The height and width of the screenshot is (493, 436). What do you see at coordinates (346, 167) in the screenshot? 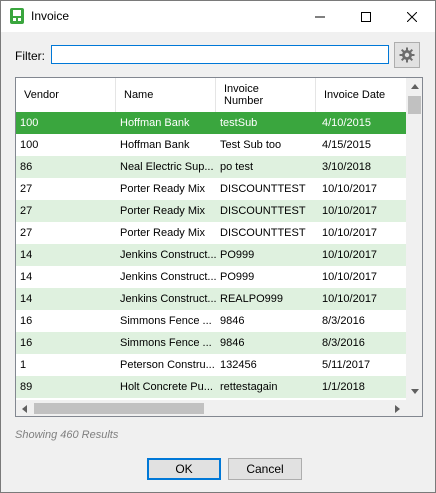
I see `cell-invoice-date: 3/10/2018` at bounding box center [346, 167].